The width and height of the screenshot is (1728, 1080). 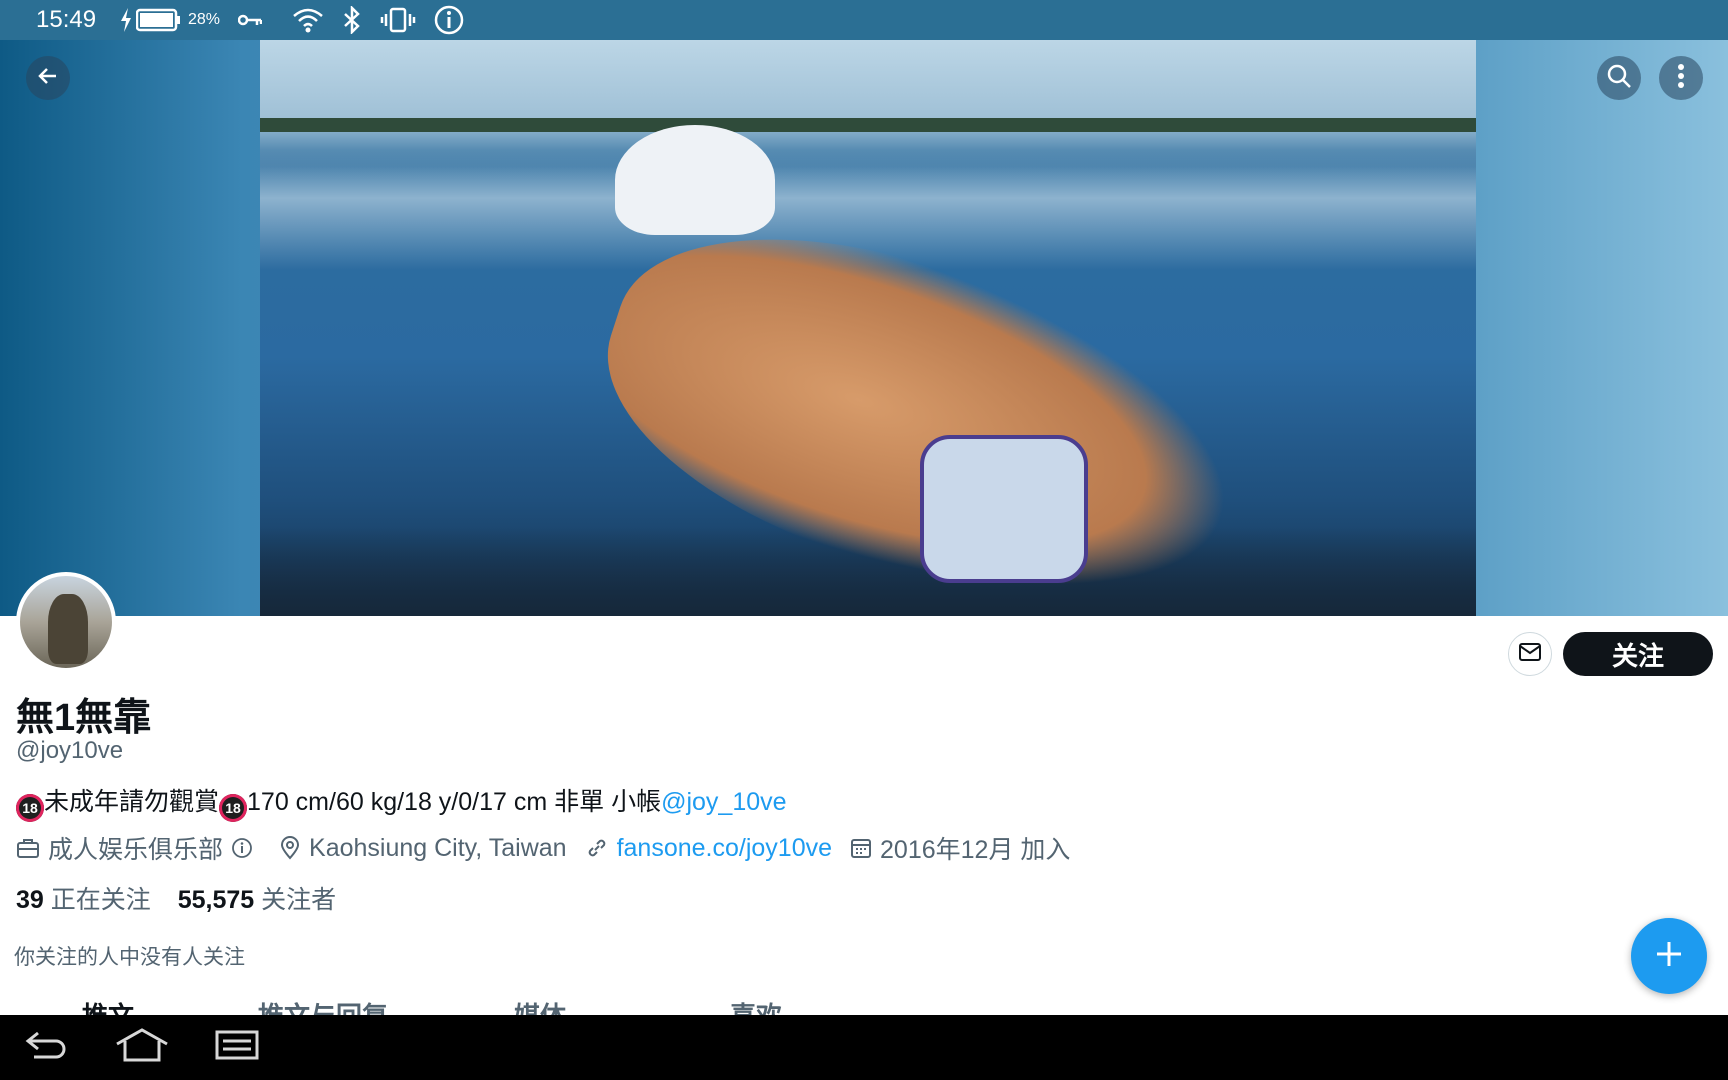 What do you see at coordinates (66, 622) in the screenshot?
I see `avatar` at bounding box center [66, 622].